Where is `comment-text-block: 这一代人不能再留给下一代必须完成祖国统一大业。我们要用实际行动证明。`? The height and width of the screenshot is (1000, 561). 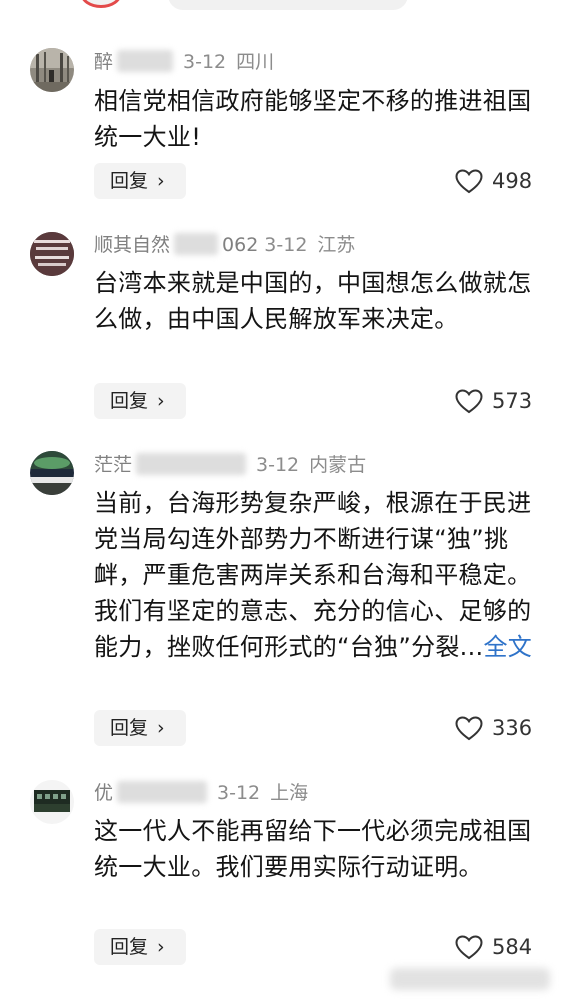
comment-text-block: 这一代人不能再留给下一代必须完成祖国统一大业。我们要用实际行动证明。 is located at coordinates (314, 849).